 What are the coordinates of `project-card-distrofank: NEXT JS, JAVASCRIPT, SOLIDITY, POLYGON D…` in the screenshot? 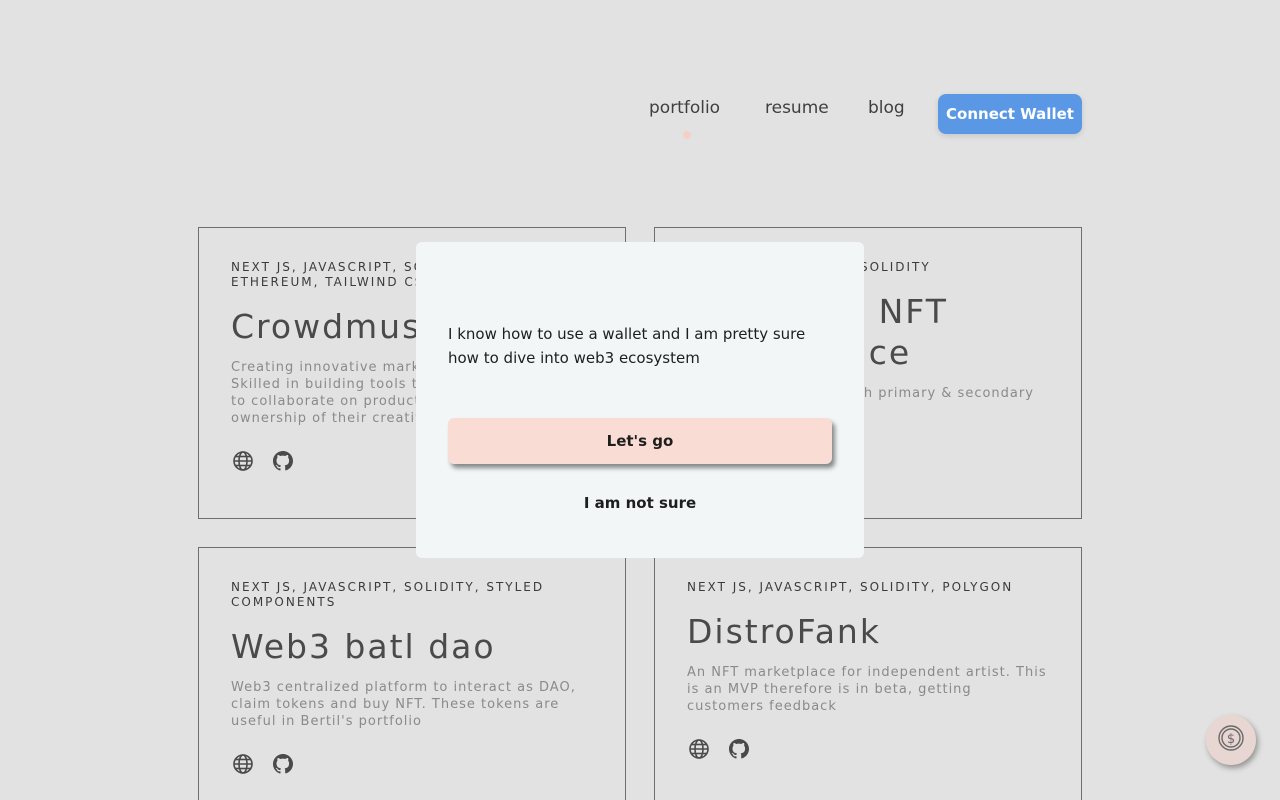 It's located at (868, 673).